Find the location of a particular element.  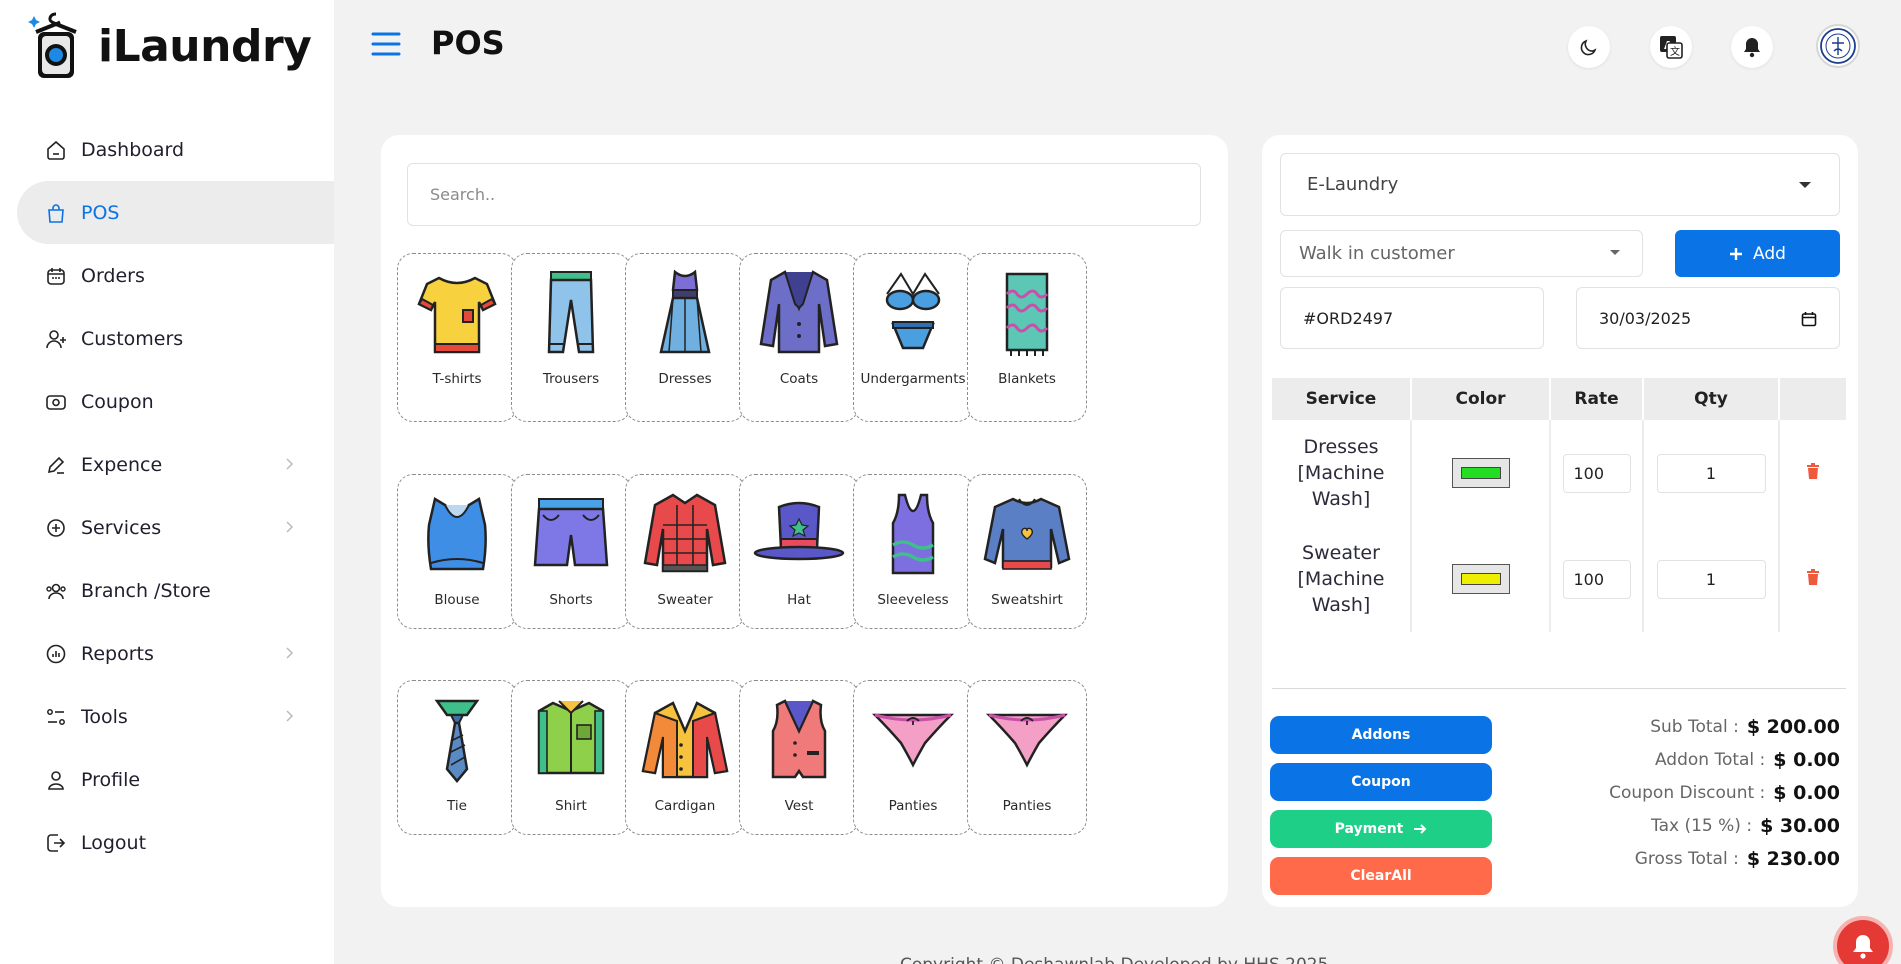

product-card-panties: Panties is located at coordinates (913, 757).